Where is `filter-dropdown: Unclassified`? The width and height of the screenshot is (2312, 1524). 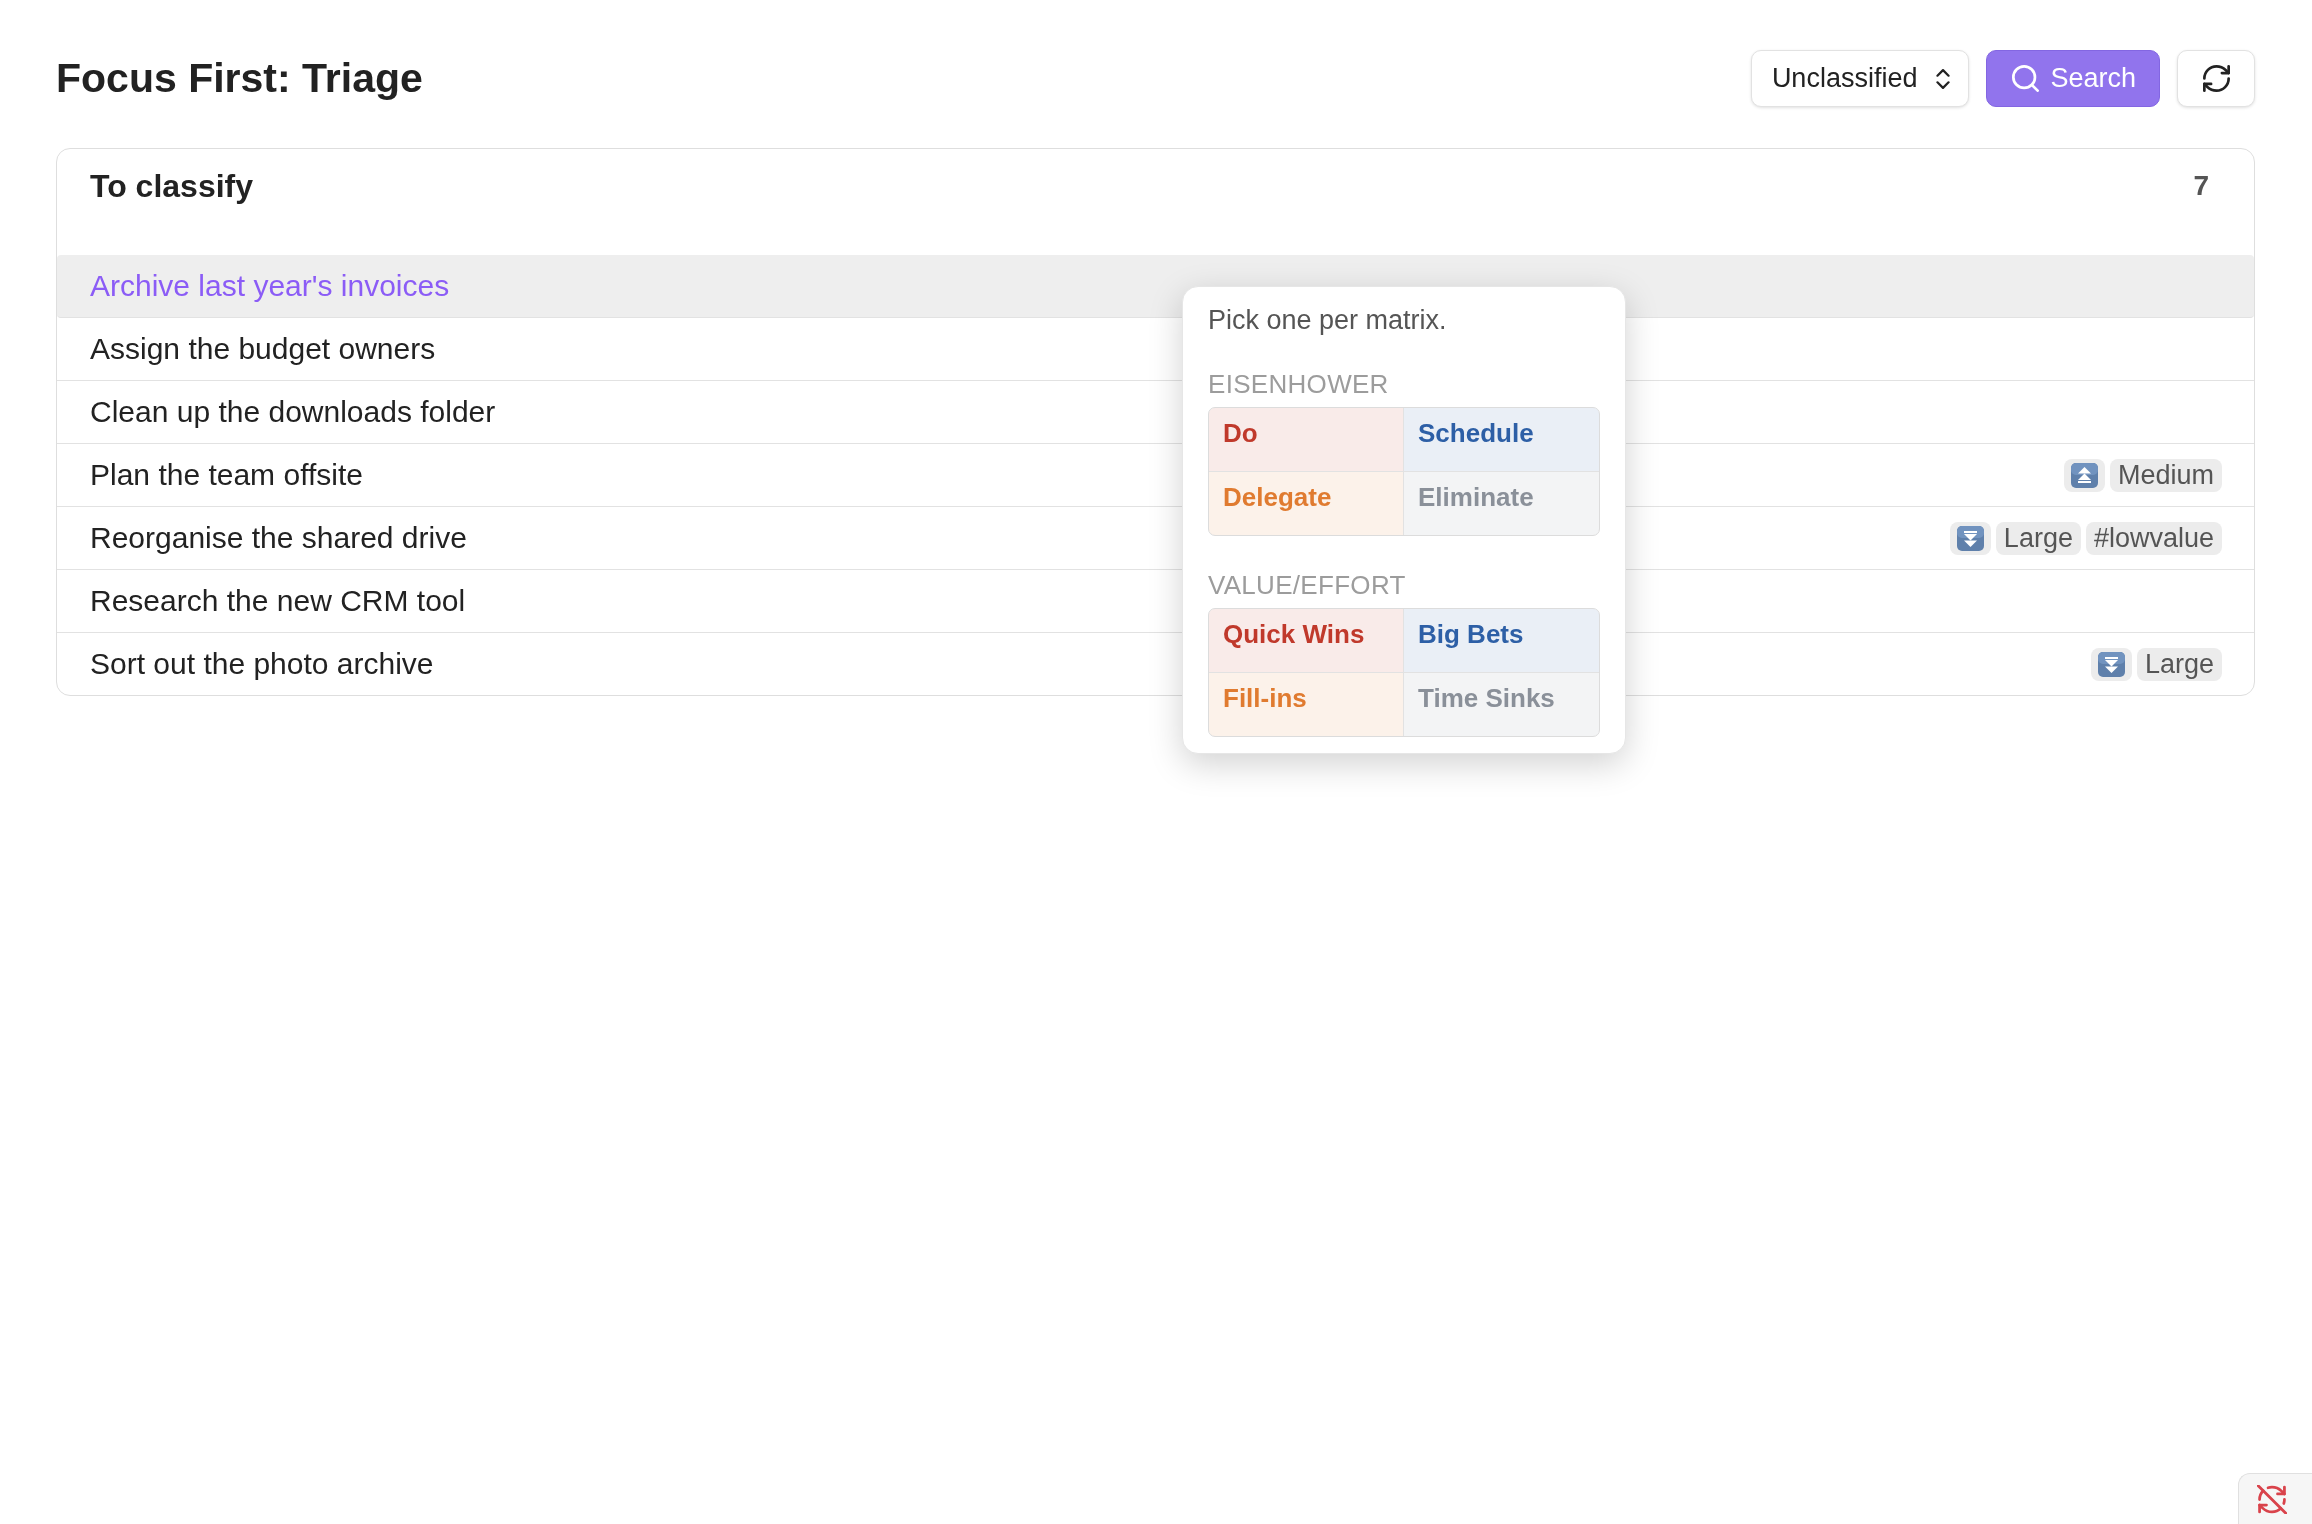 filter-dropdown: Unclassified is located at coordinates (1860, 78).